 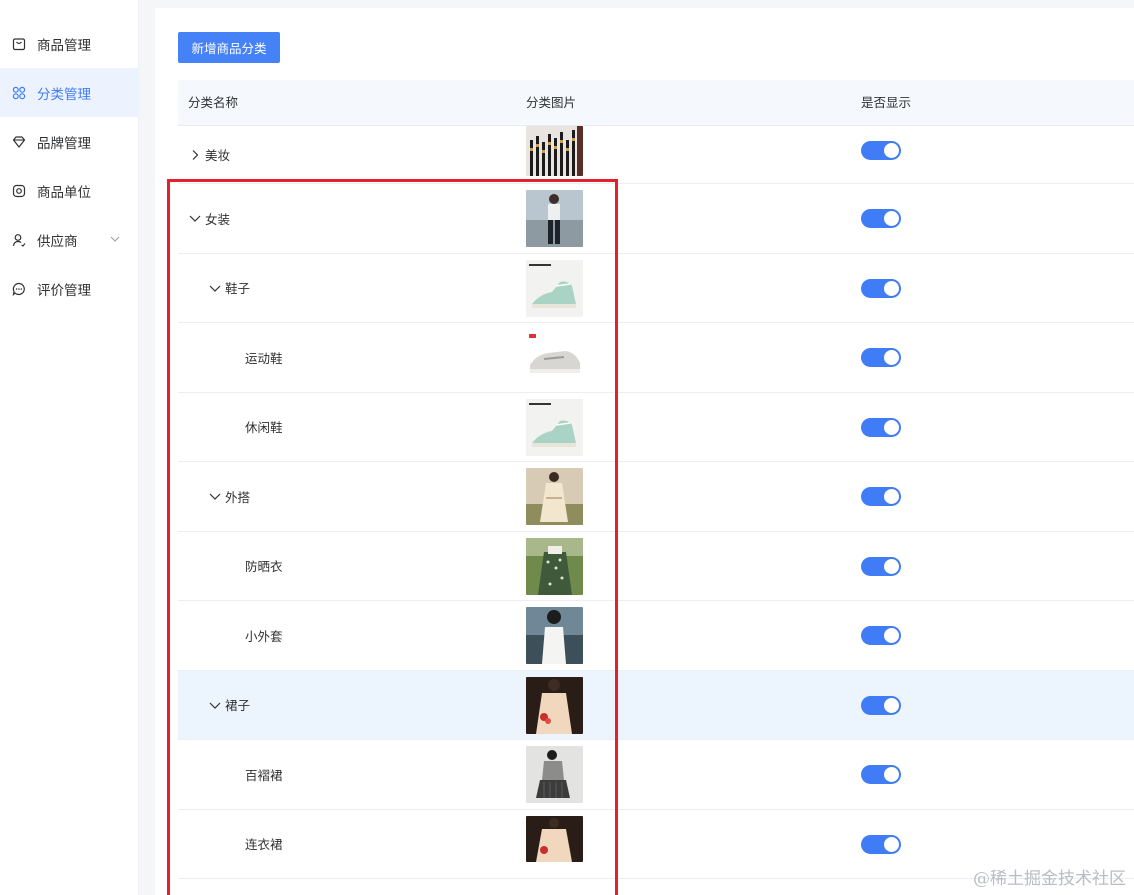 What do you see at coordinates (64, 94) in the screenshot?
I see `sidebar-item-label: 分类管理` at bounding box center [64, 94].